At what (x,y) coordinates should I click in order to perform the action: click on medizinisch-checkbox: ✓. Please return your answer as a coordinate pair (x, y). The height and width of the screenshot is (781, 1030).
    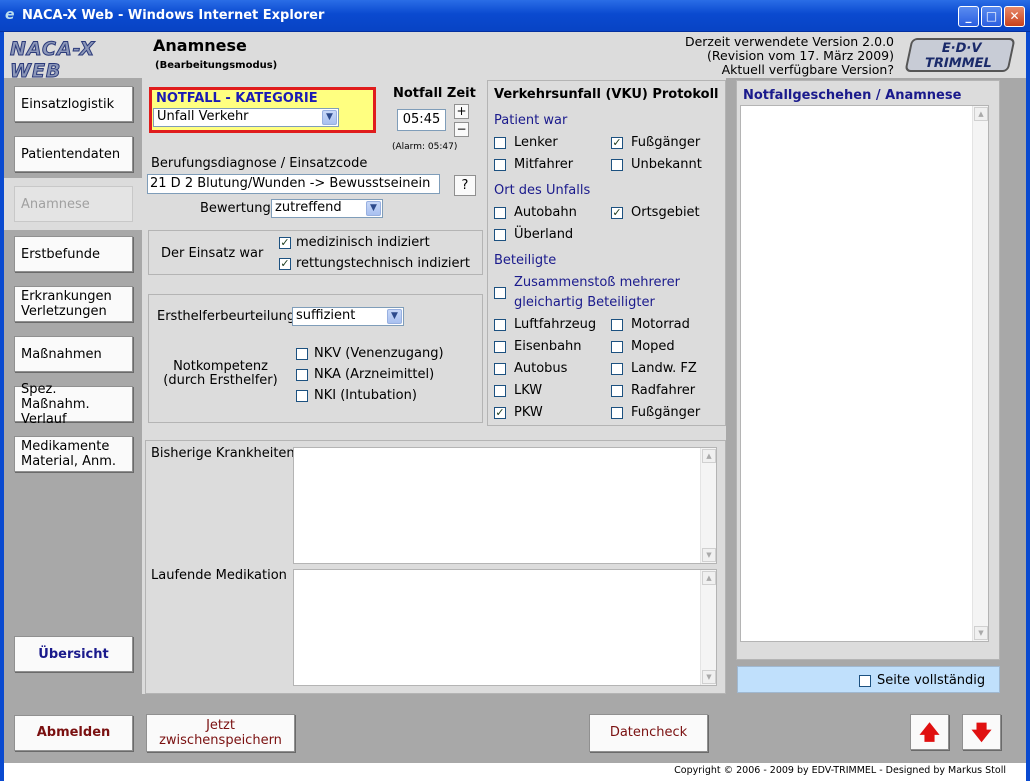
    Looking at the image, I should click on (285, 243).